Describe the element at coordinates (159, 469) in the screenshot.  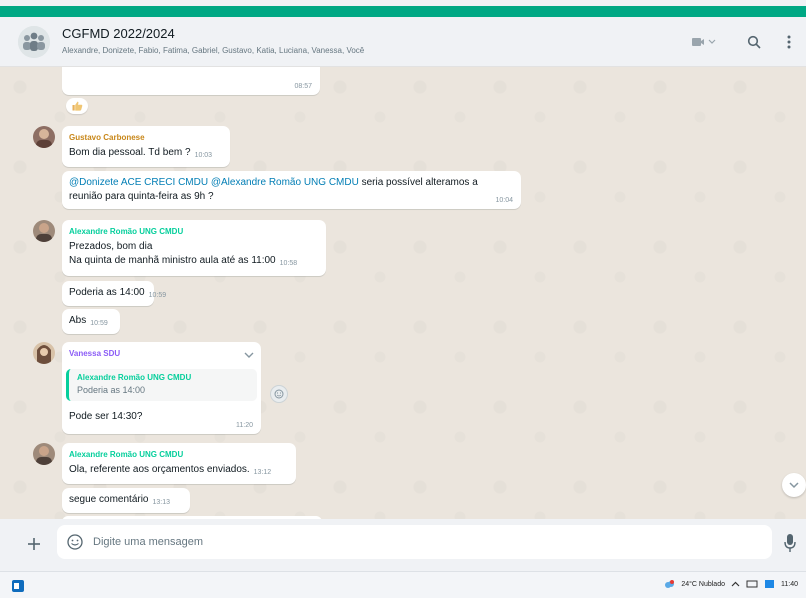
I see `message-body: Ola, referente aos orçamentos enviados.` at that location.